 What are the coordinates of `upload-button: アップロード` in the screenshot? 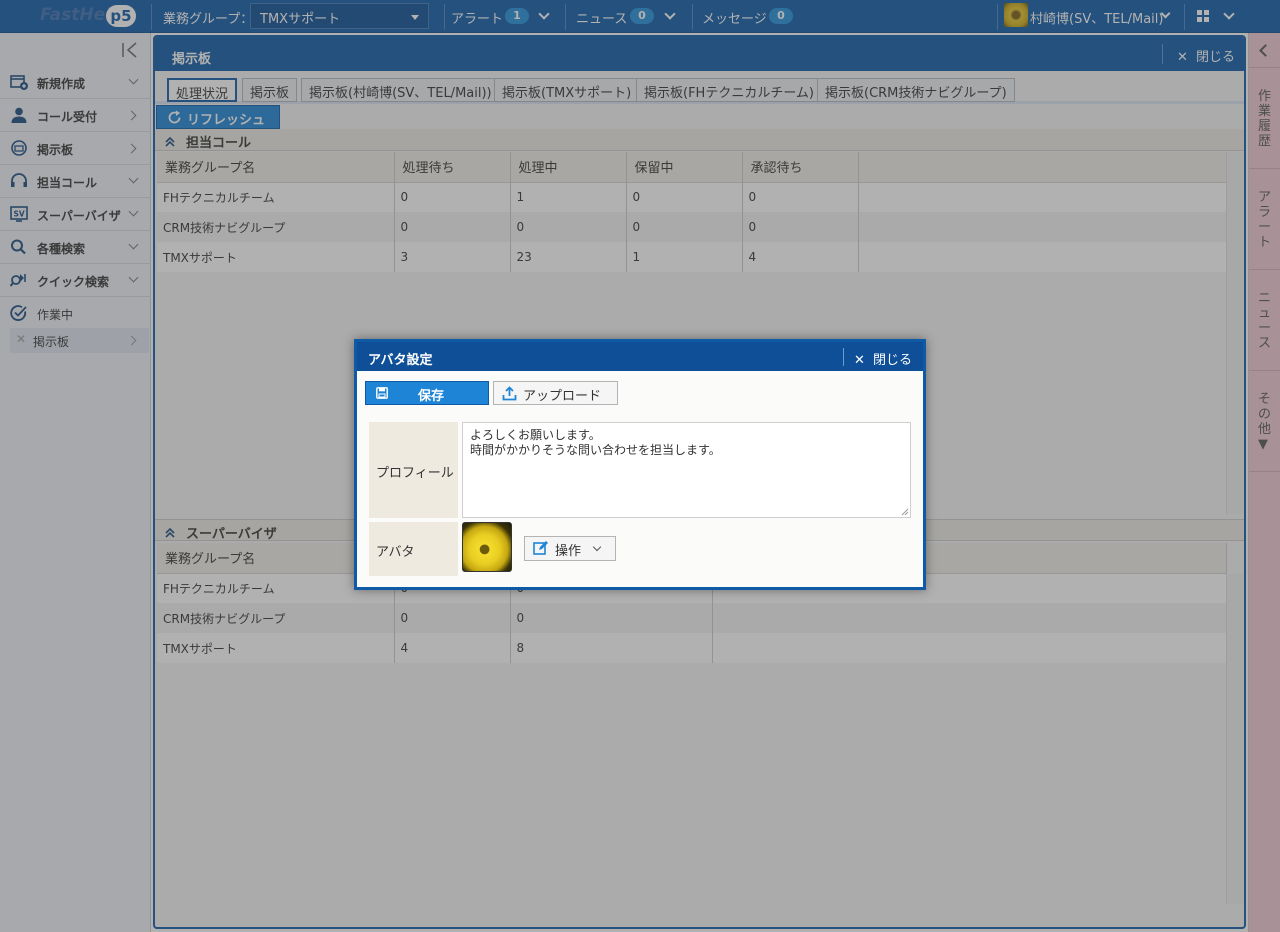 It's located at (555, 393).